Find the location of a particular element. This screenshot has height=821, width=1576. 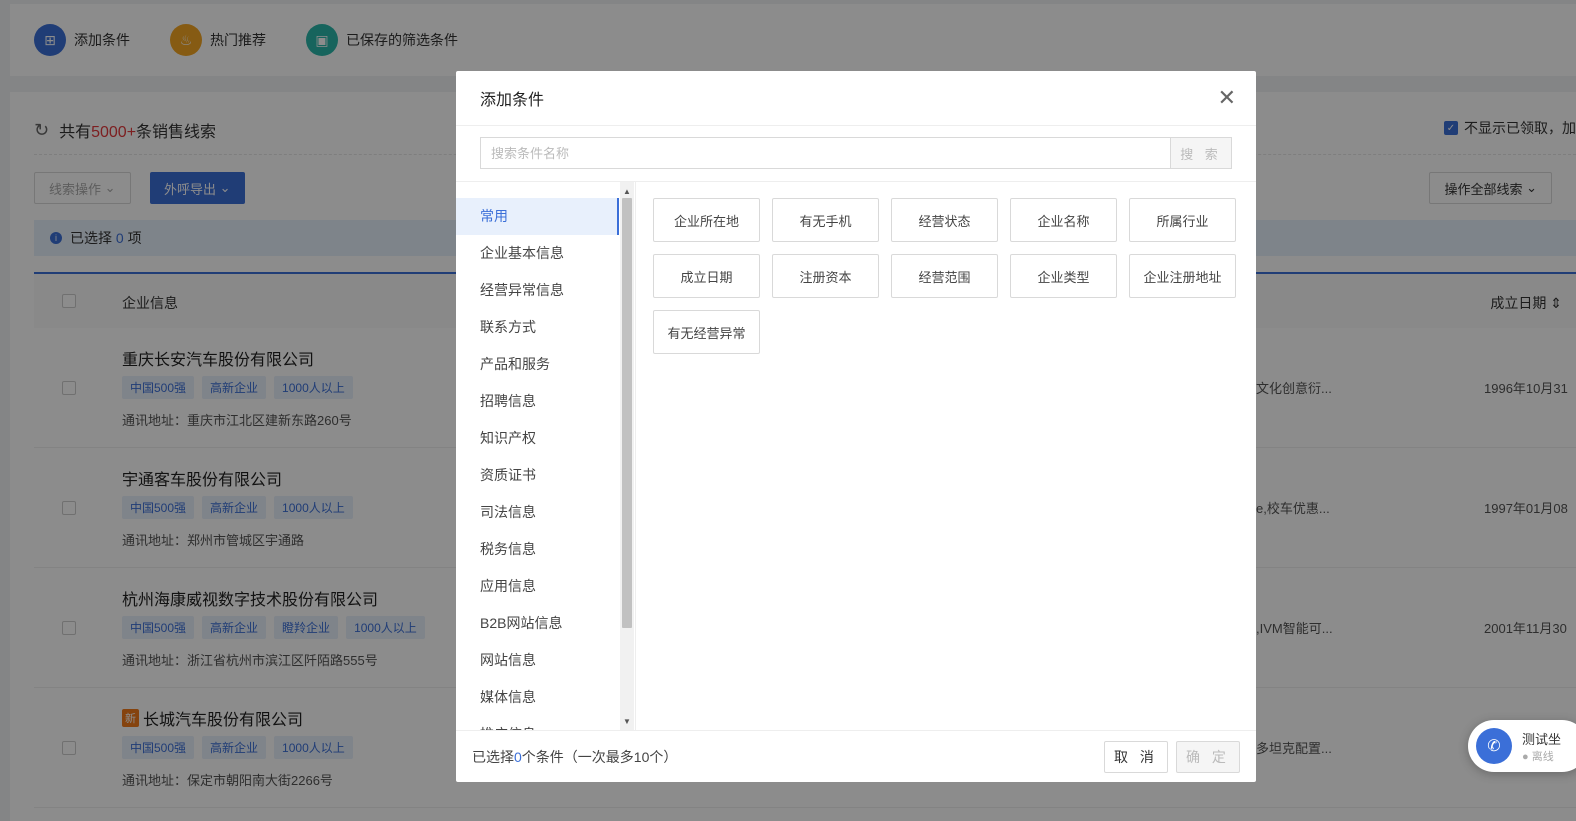

cancel-button: 取 消 is located at coordinates (1136, 757).